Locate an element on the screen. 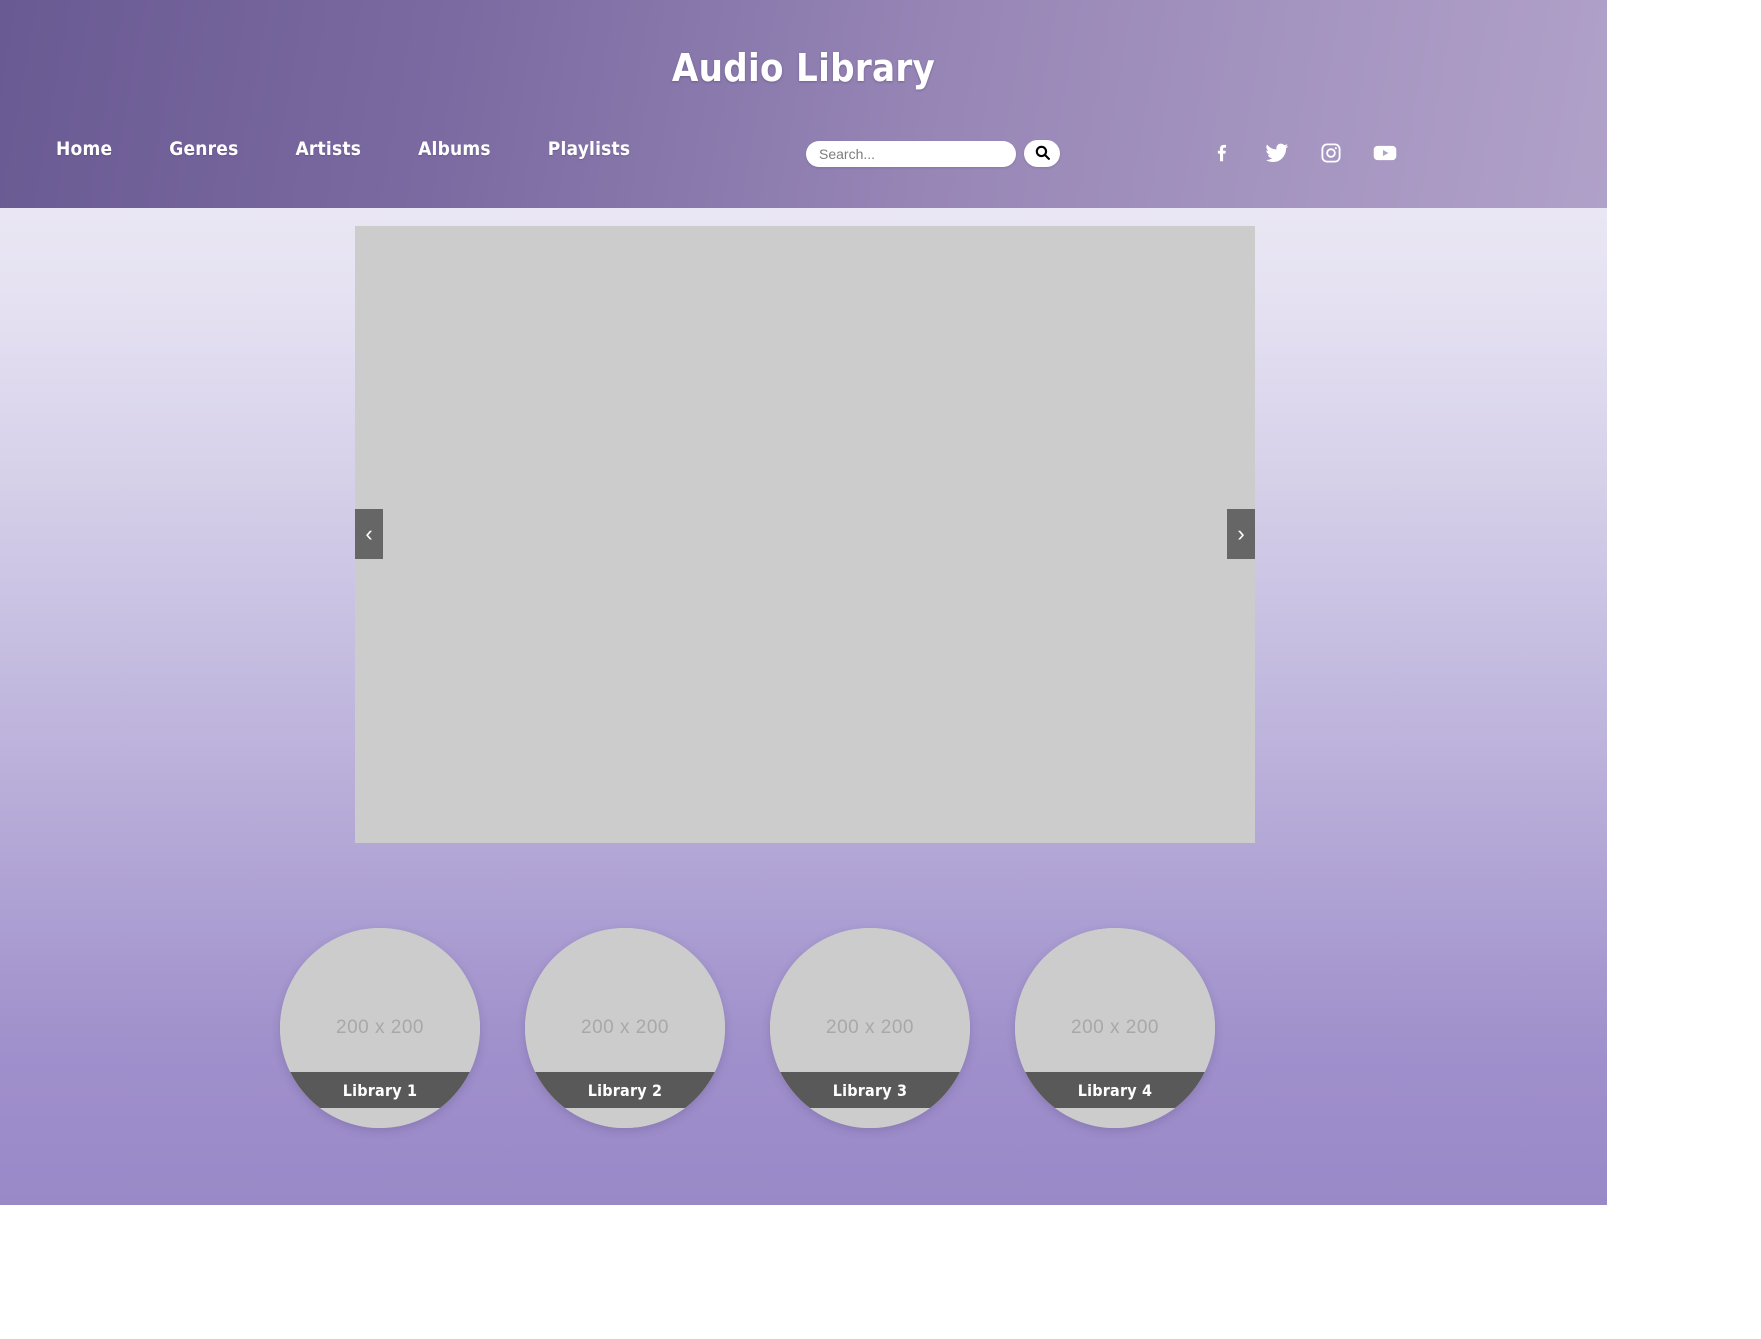  nav-item-artists: Artists is located at coordinates (328, 149).